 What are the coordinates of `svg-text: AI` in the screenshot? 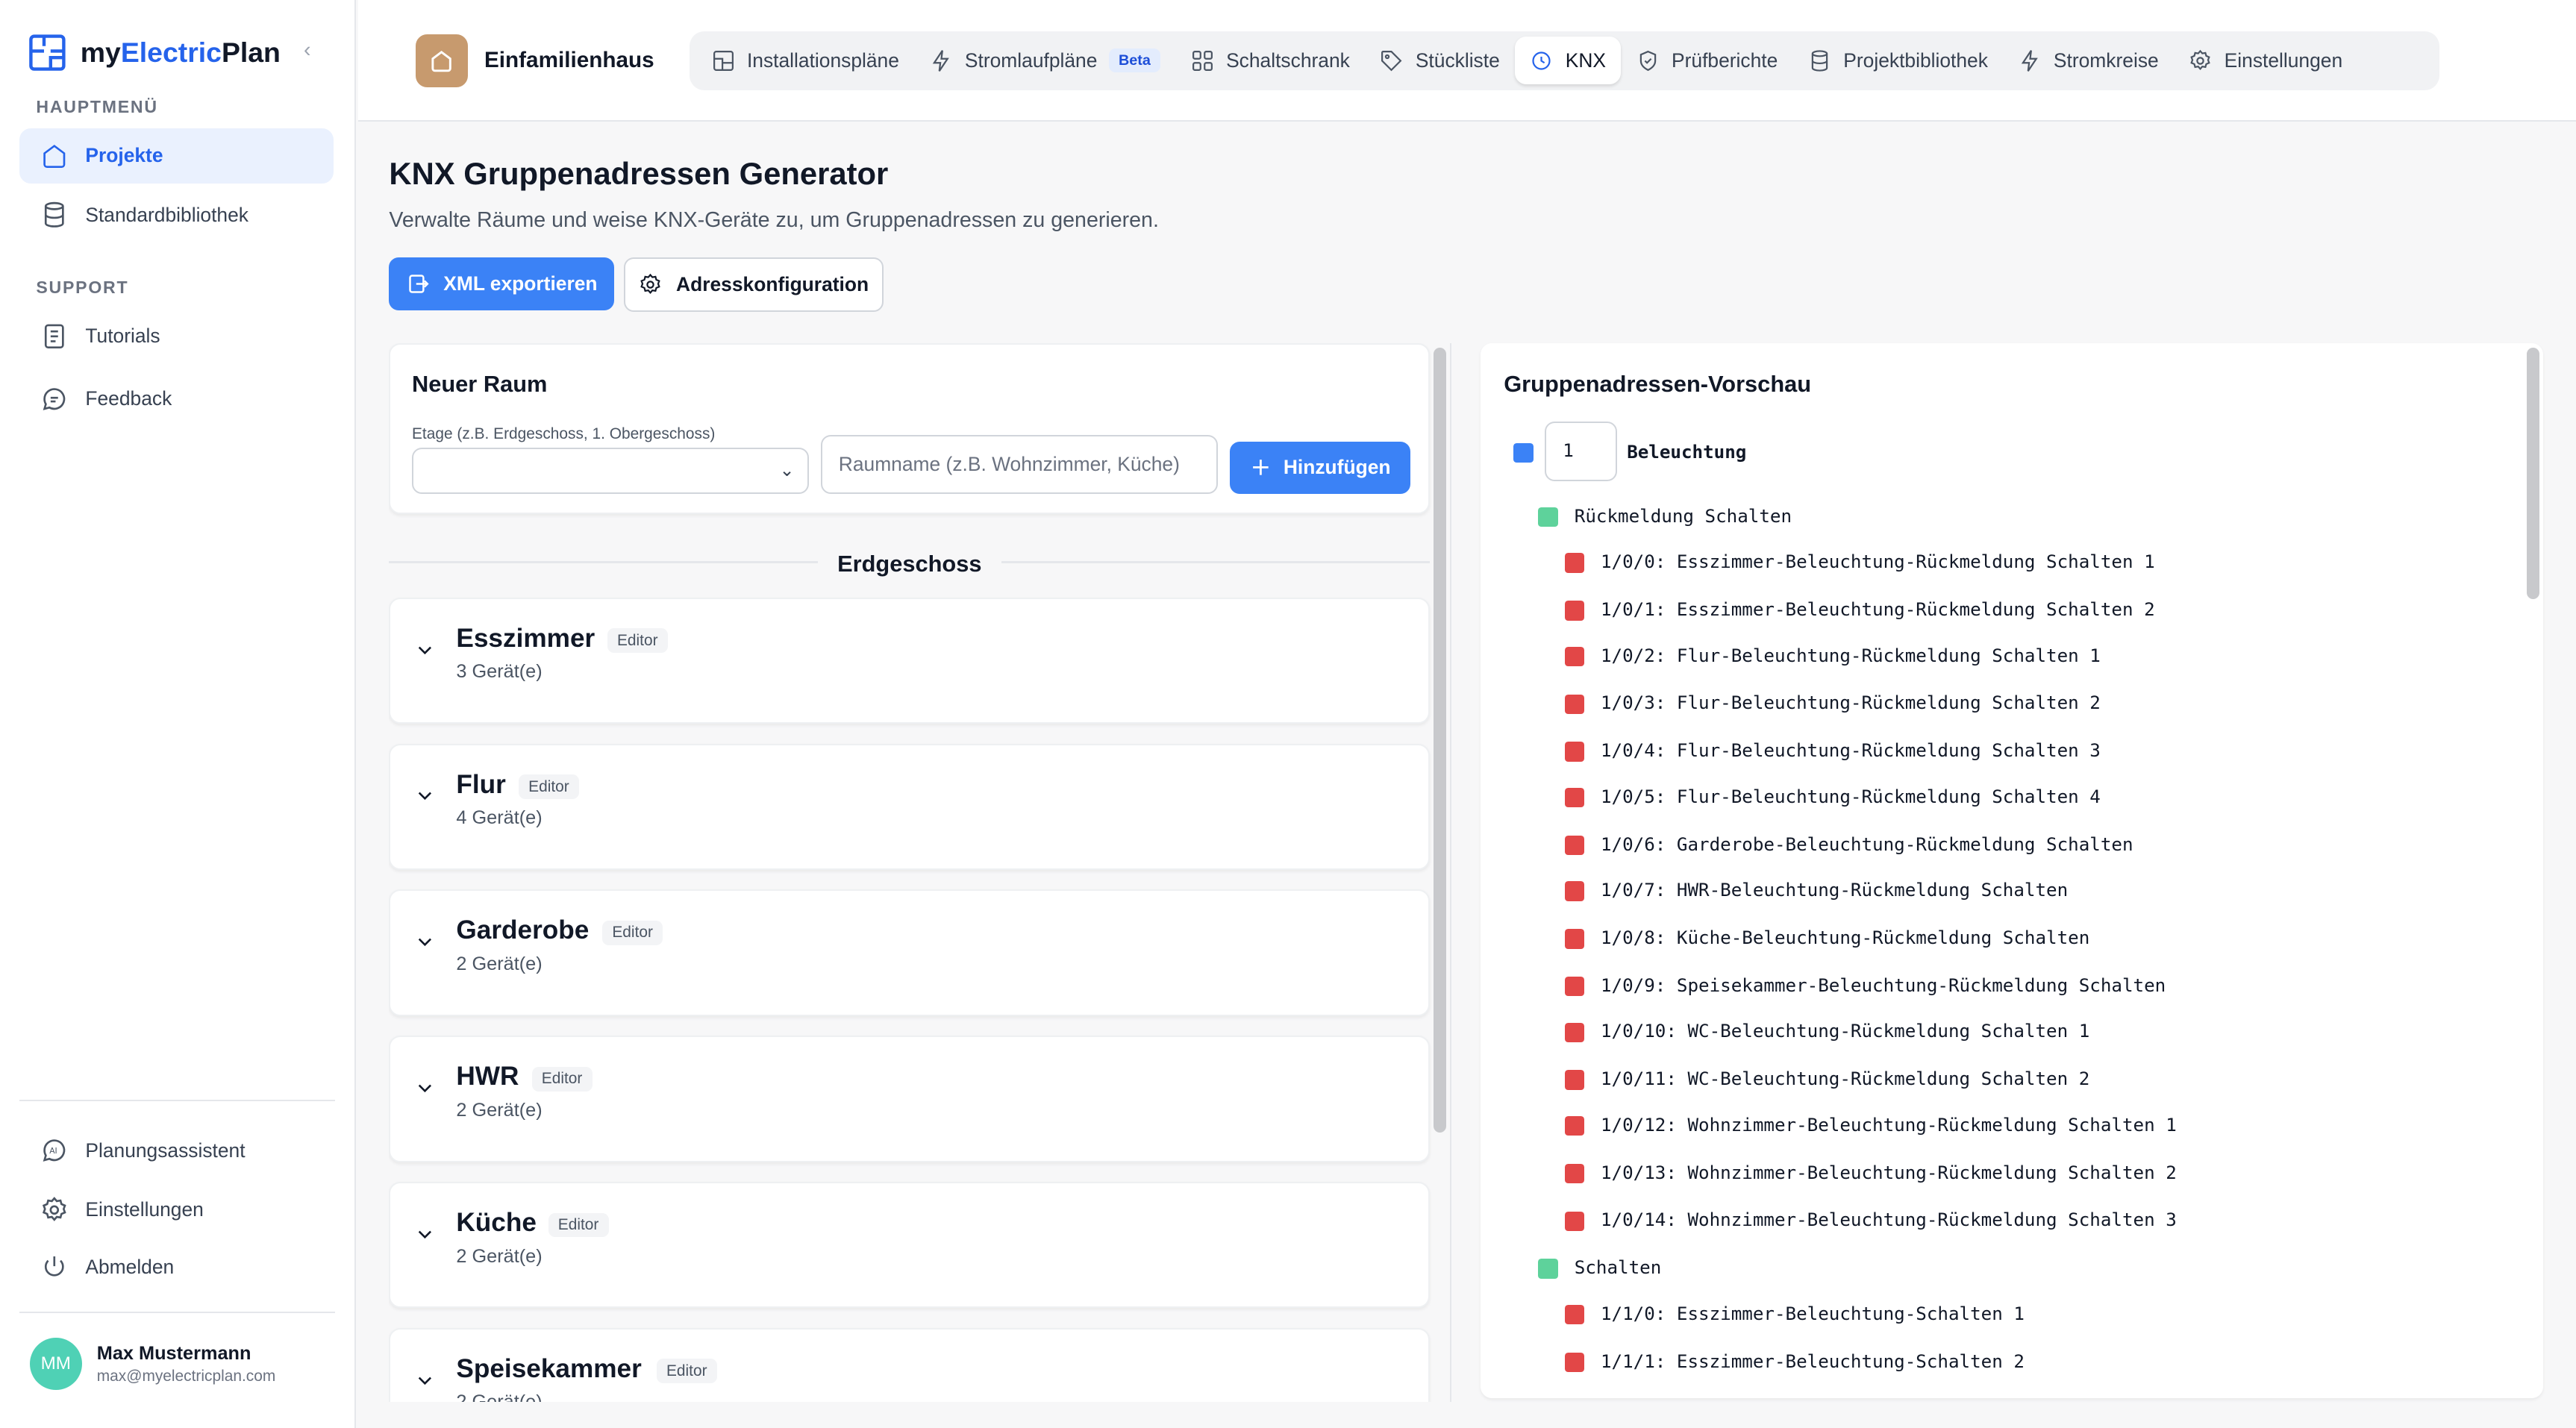 It's located at (53, 1151).